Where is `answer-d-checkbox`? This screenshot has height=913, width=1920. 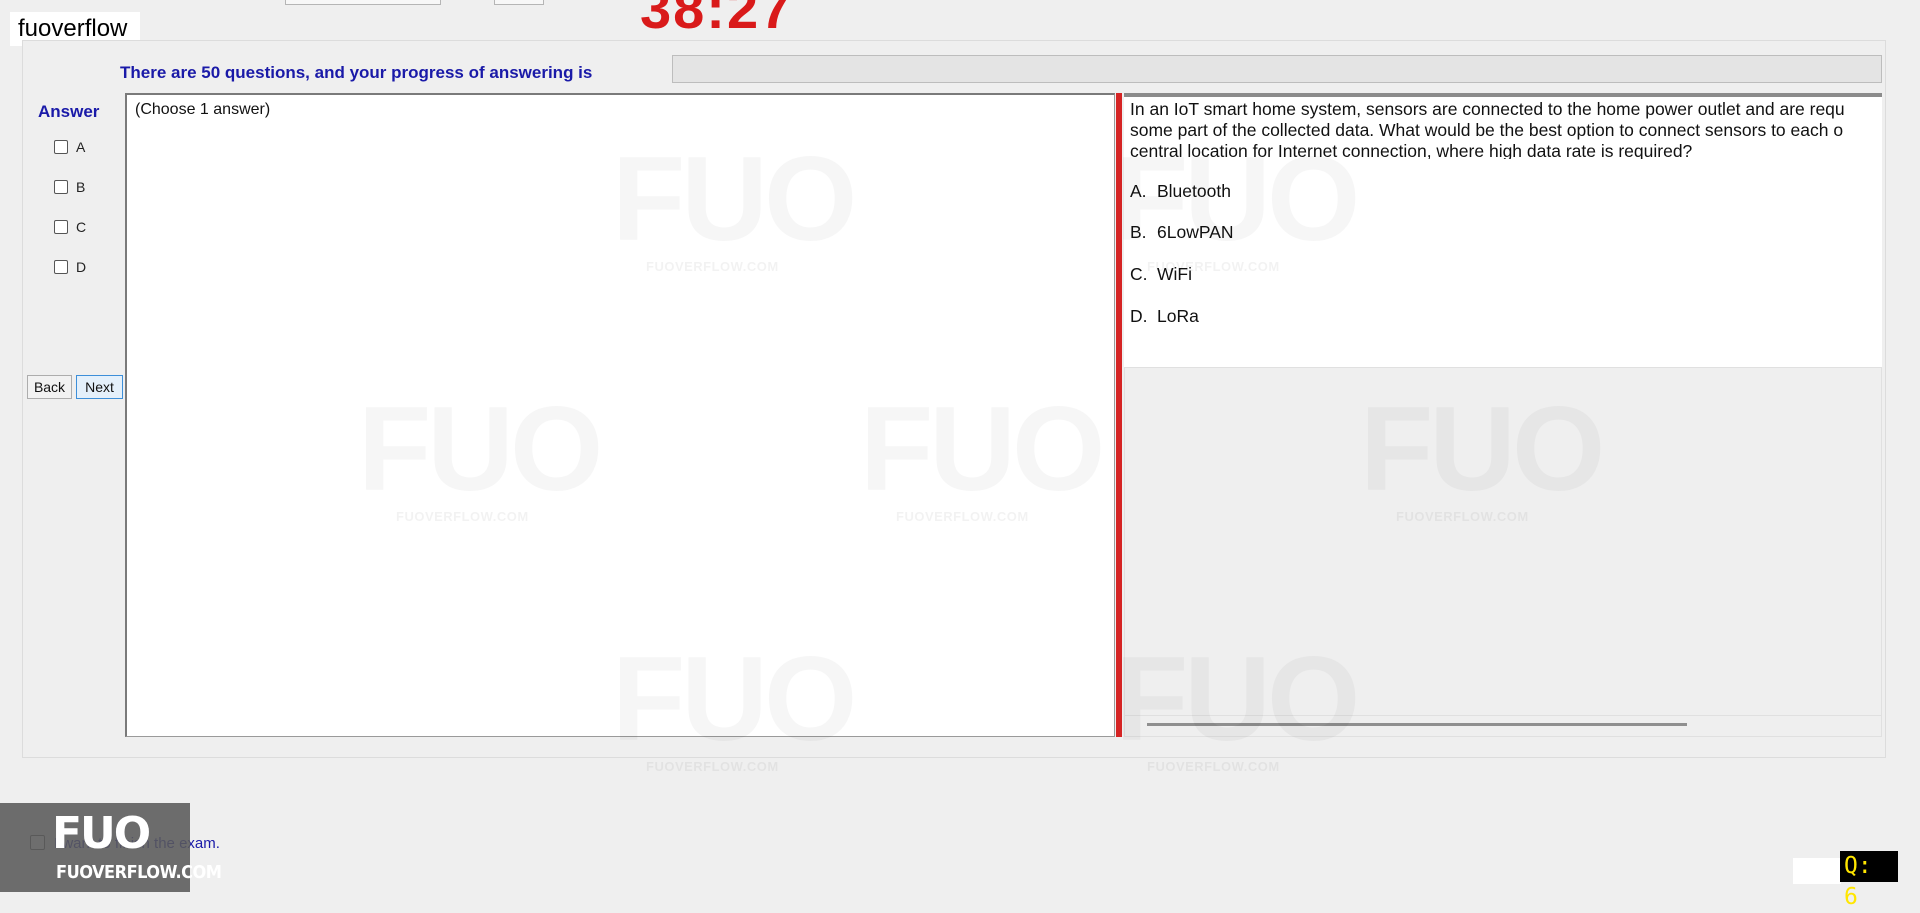
answer-d-checkbox is located at coordinates (61, 267).